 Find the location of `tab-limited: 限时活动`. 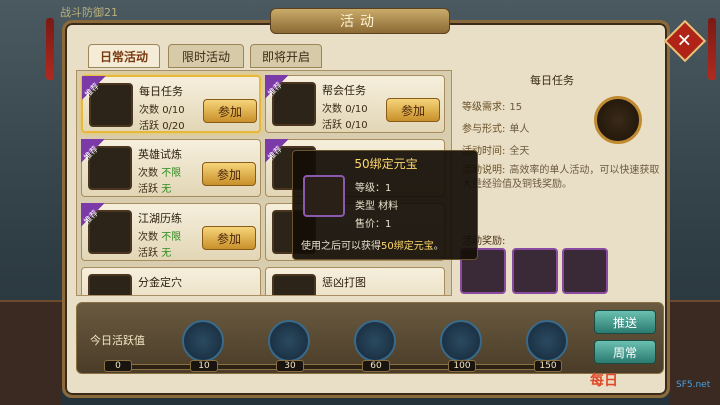

tab-limited: 限时活动 is located at coordinates (206, 56).